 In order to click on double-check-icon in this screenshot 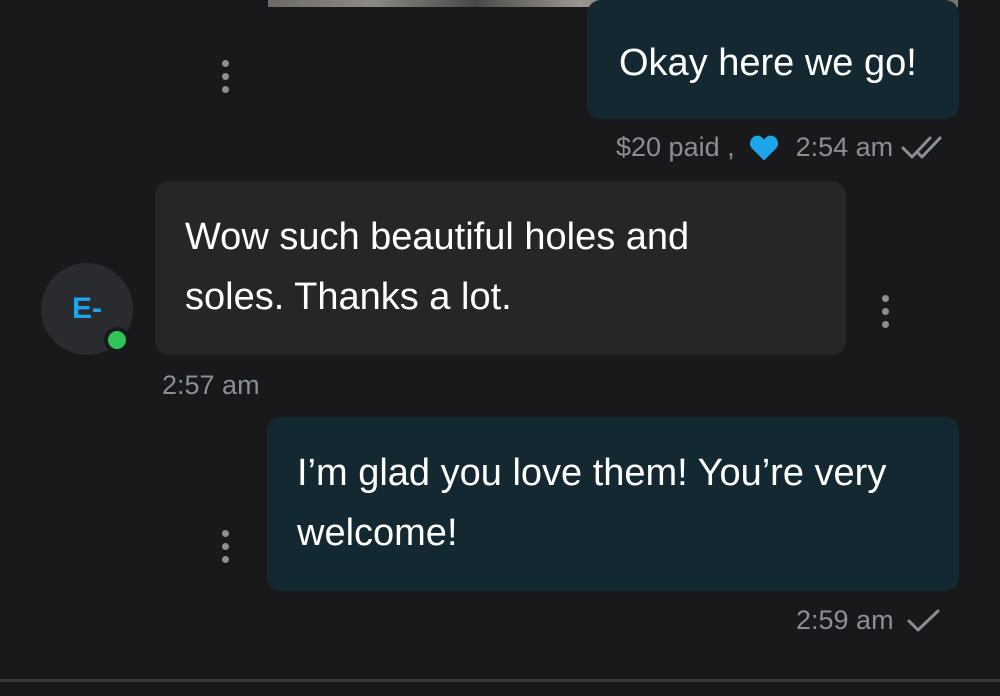, I will do `click(924, 148)`.